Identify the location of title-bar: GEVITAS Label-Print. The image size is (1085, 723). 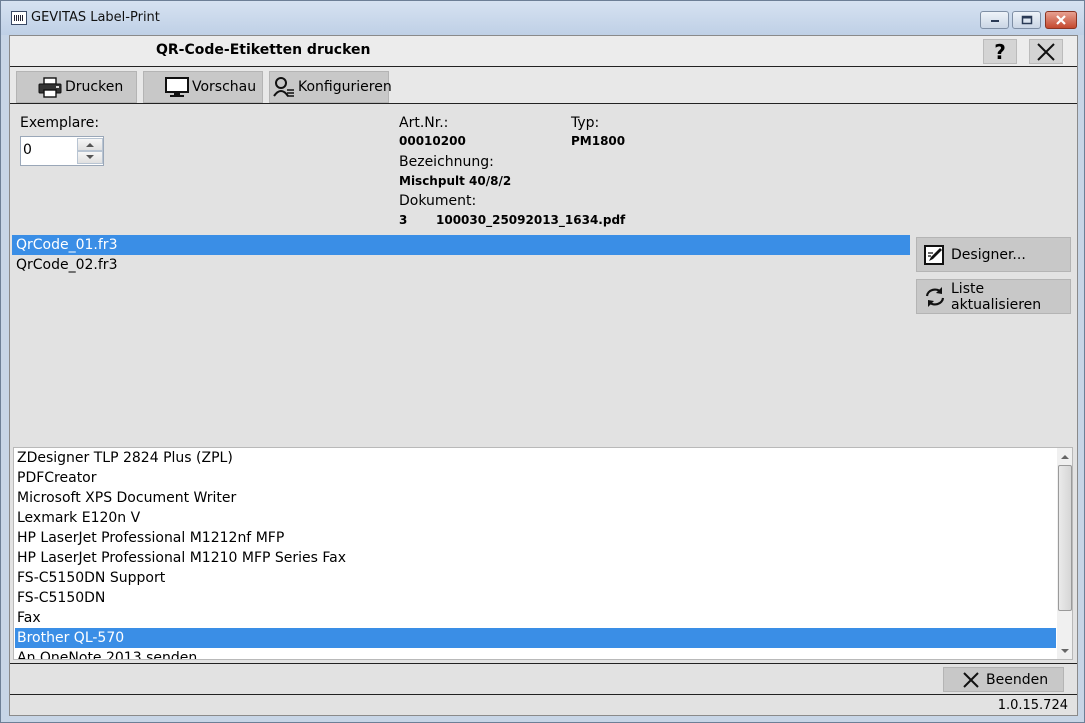
(542, 18).